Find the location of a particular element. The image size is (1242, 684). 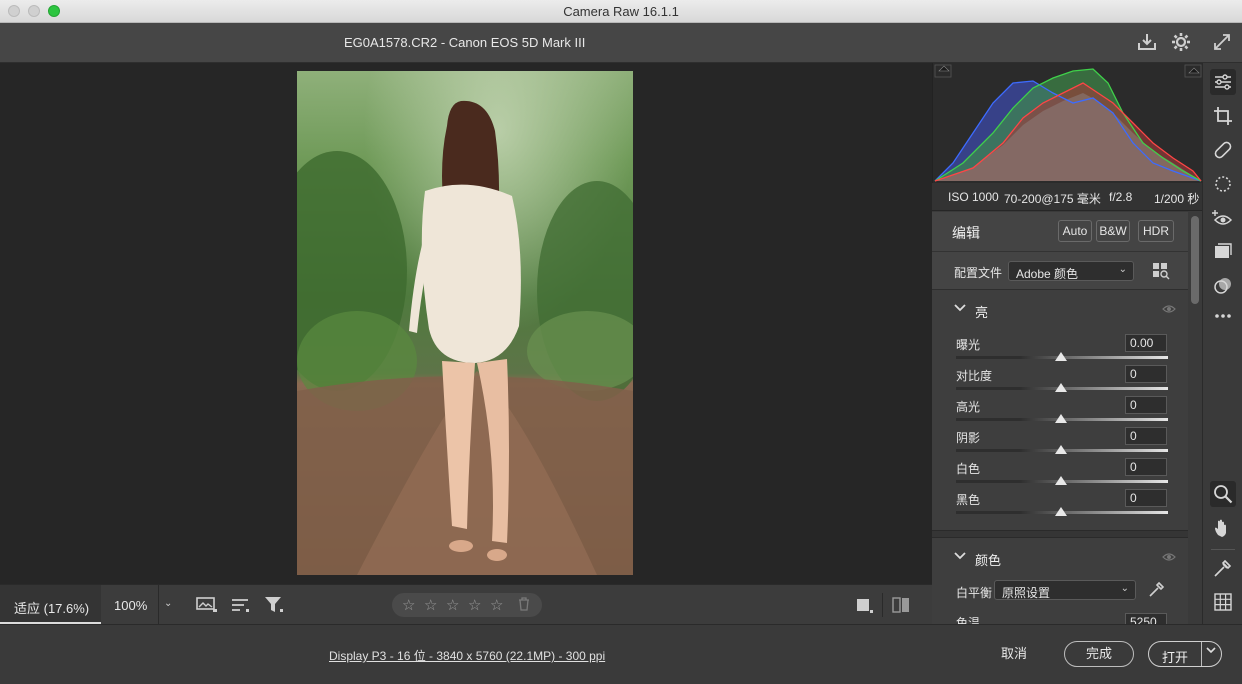

cancel-button: 取消 is located at coordinates (1014, 654).